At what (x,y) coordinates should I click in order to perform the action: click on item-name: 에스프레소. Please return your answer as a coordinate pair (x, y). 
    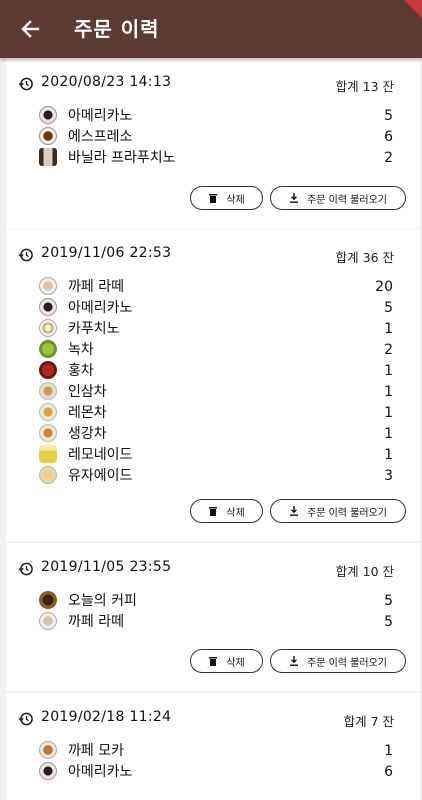
    Looking at the image, I should click on (100, 137).